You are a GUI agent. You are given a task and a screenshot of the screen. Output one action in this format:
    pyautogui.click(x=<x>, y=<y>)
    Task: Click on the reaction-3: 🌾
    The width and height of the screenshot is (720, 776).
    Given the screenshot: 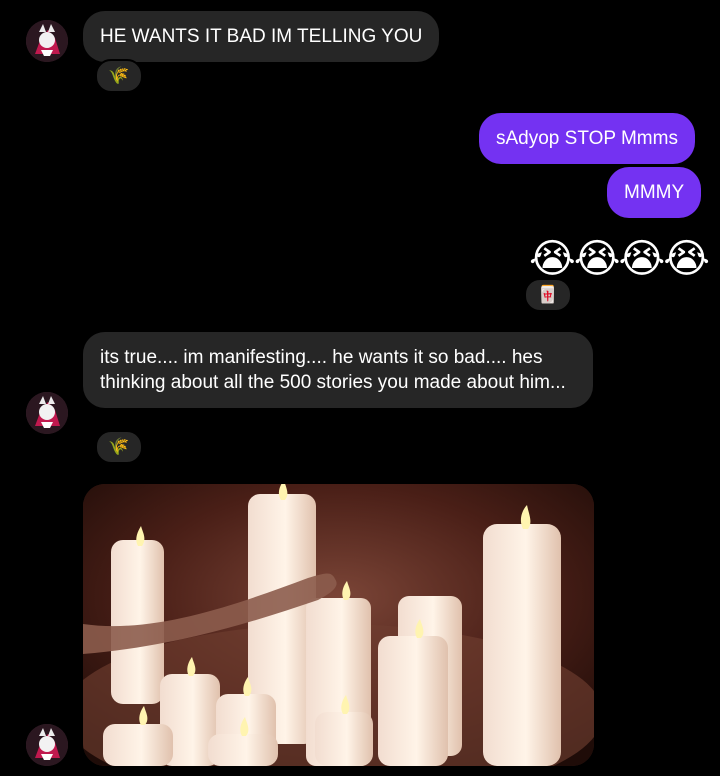 What is the action you would take?
    pyautogui.click(x=119, y=447)
    